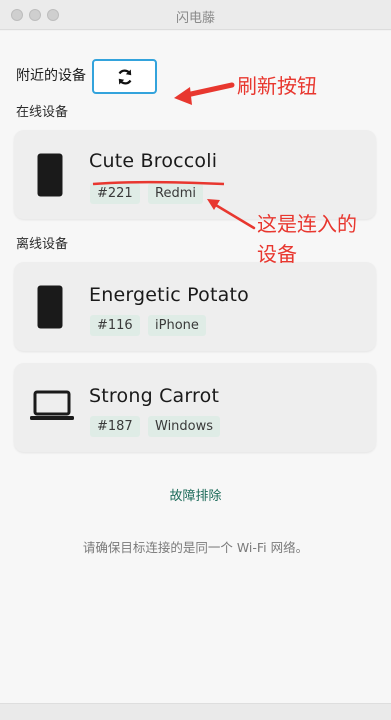 This screenshot has height=720, width=391. What do you see at coordinates (158, 183) in the screenshot?
I see `underline-annotation` at bounding box center [158, 183].